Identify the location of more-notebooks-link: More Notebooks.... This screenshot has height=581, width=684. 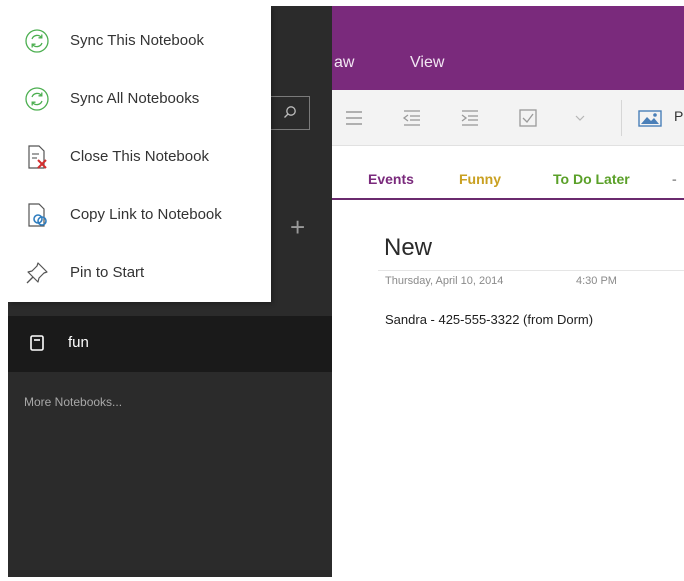
(73, 402).